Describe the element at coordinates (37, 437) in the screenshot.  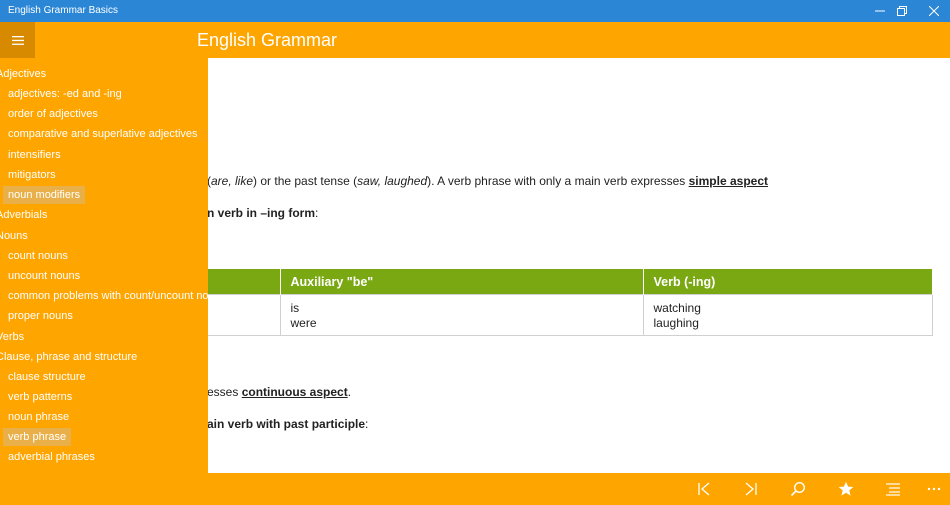
I see `sidebar-item-verb-phrase: verb phrase` at that location.